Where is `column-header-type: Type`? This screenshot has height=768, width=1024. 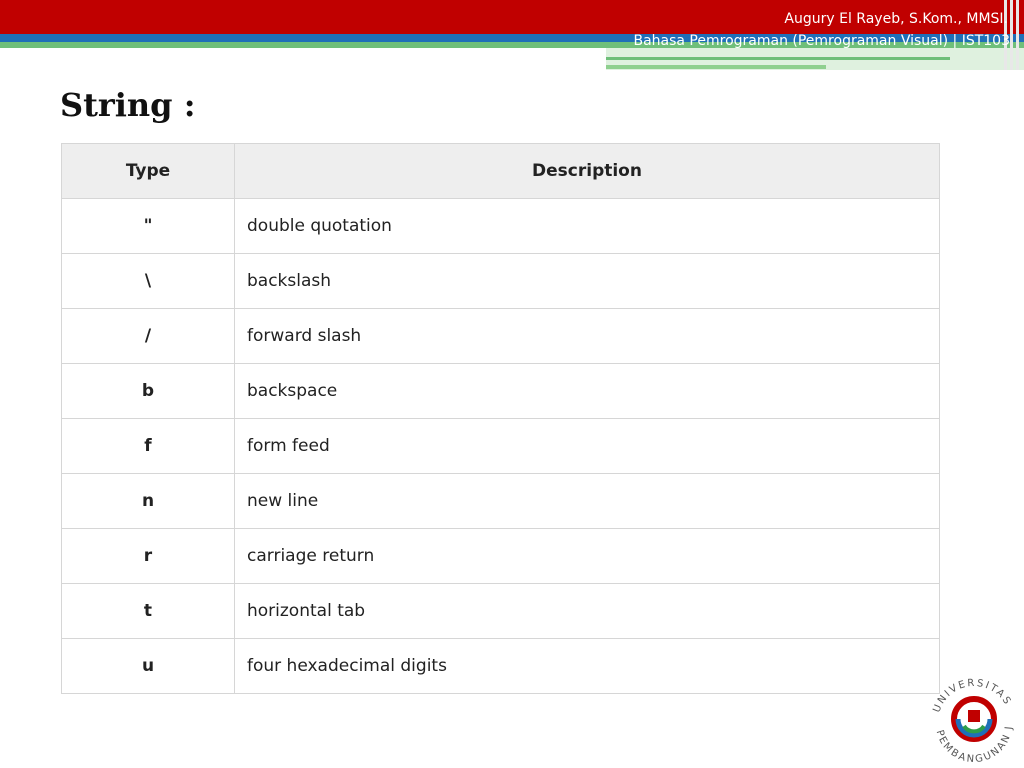
column-header-type: Type is located at coordinates (148, 171).